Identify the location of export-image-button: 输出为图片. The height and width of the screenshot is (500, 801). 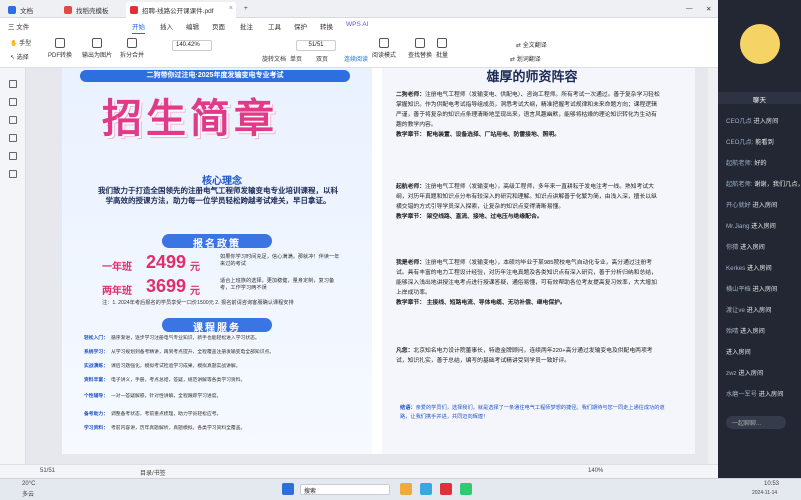
(97, 48).